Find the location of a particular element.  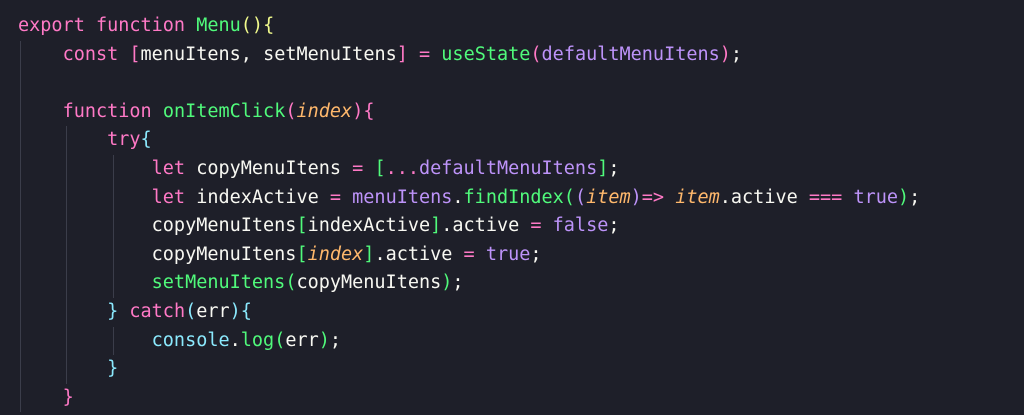

code-line: try{ is located at coordinates (512, 140).